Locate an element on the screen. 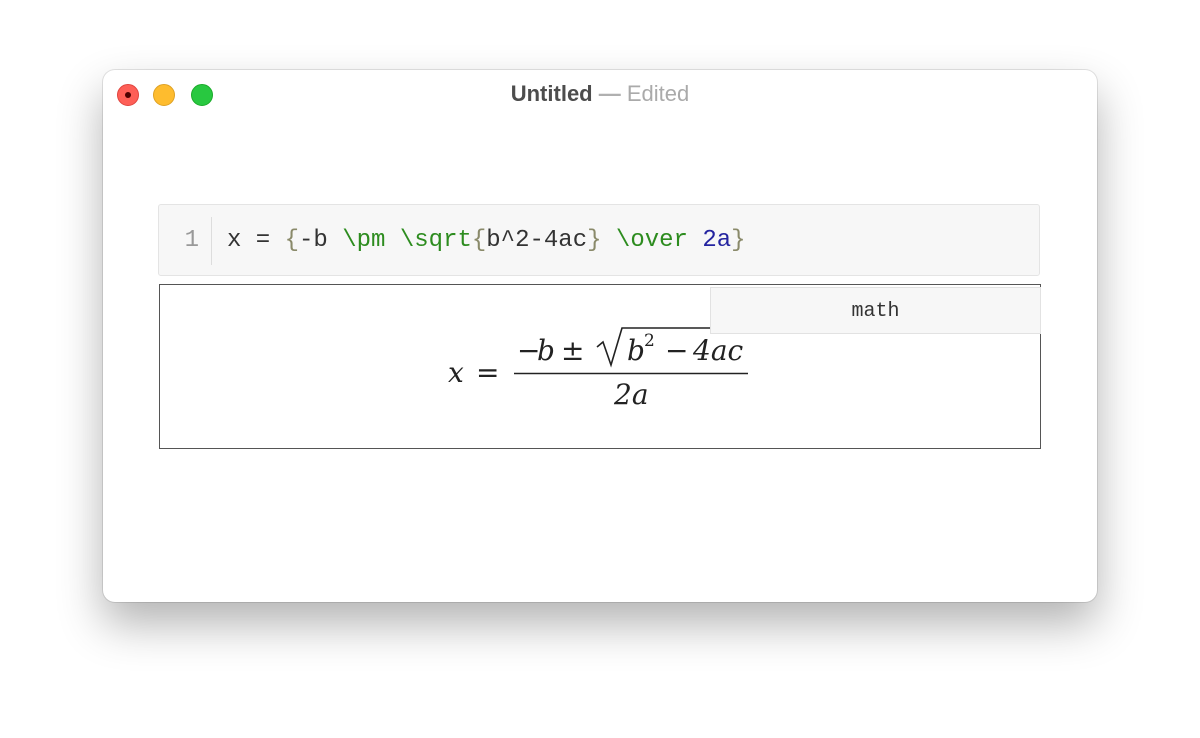 This screenshot has height=738, width=1200. code-token-plain: x = is located at coordinates (256, 240).